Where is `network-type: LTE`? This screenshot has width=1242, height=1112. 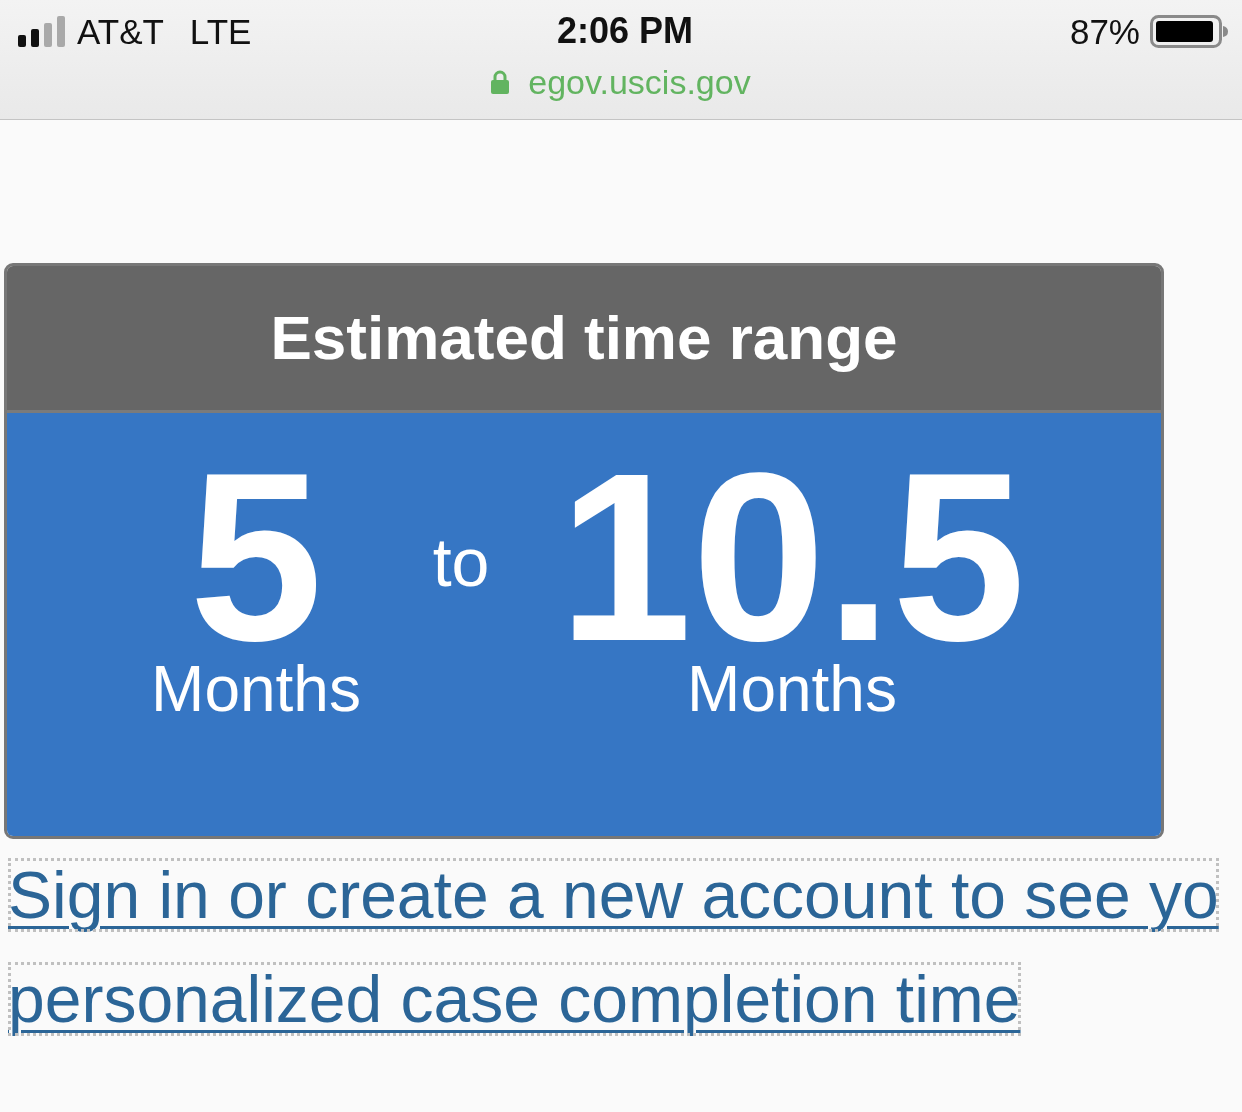
network-type: LTE is located at coordinates (220, 31).